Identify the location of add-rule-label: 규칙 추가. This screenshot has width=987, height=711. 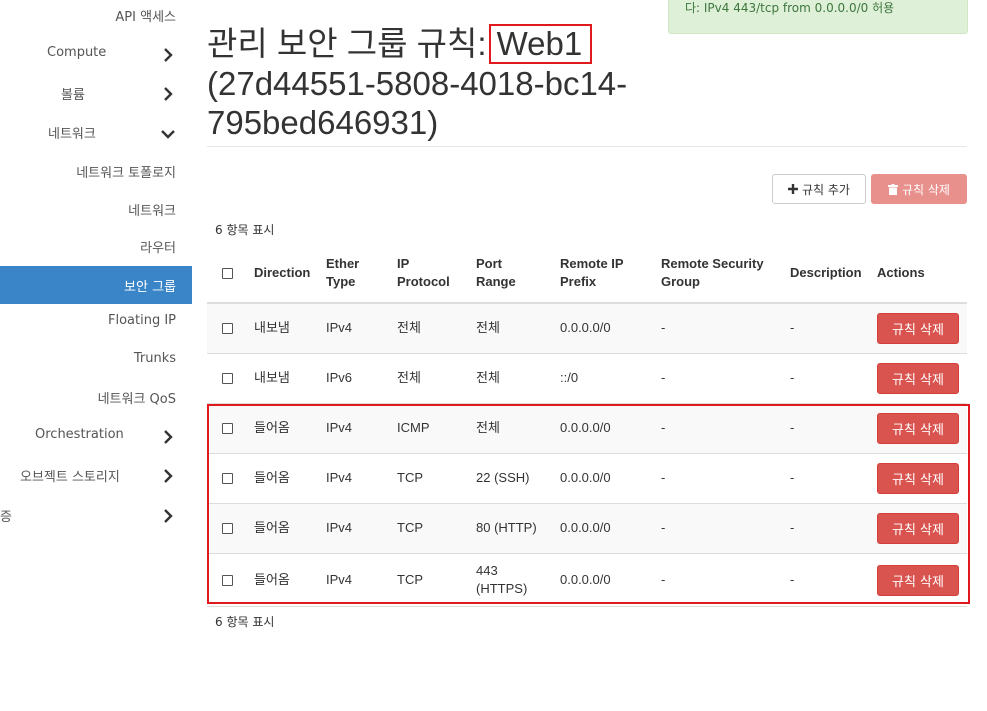
(826, 189).